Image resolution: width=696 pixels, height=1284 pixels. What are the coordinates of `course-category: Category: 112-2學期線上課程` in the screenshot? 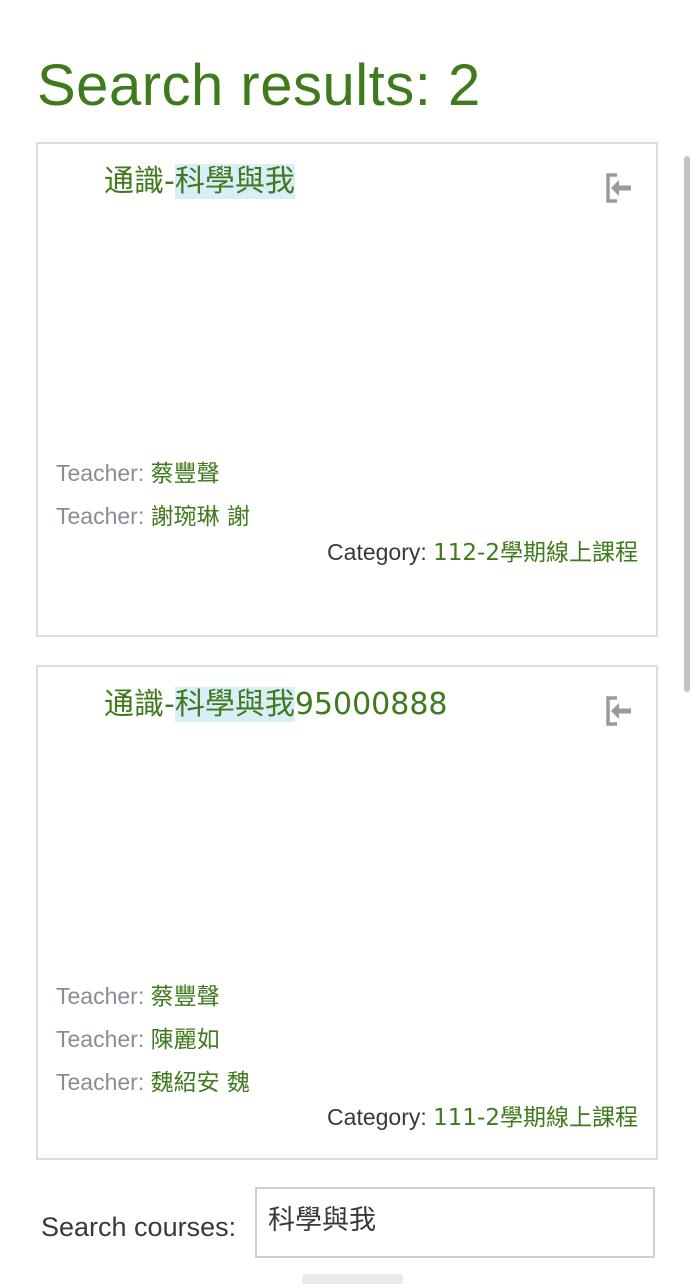 It's located at (482, 552).